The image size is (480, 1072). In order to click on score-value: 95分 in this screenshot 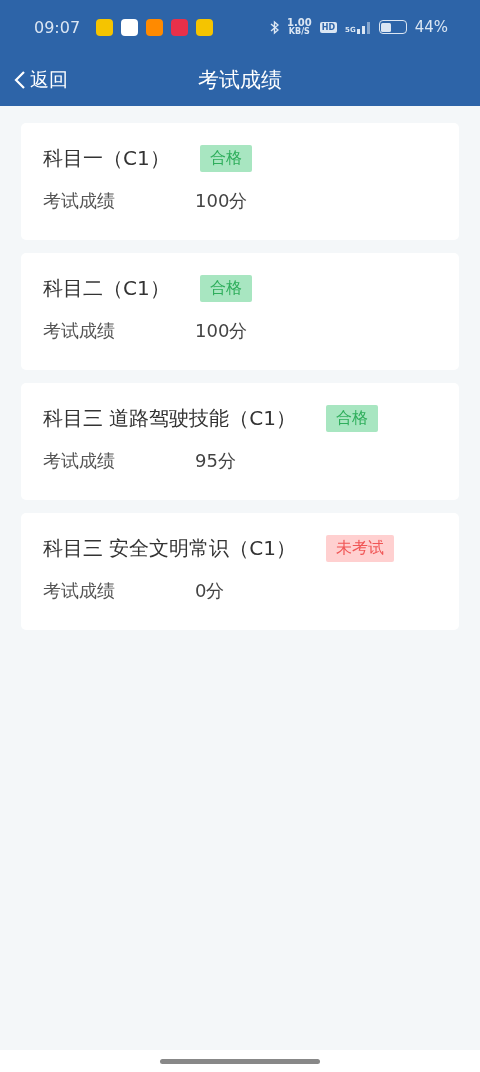, I will do `click(215, 461)`.